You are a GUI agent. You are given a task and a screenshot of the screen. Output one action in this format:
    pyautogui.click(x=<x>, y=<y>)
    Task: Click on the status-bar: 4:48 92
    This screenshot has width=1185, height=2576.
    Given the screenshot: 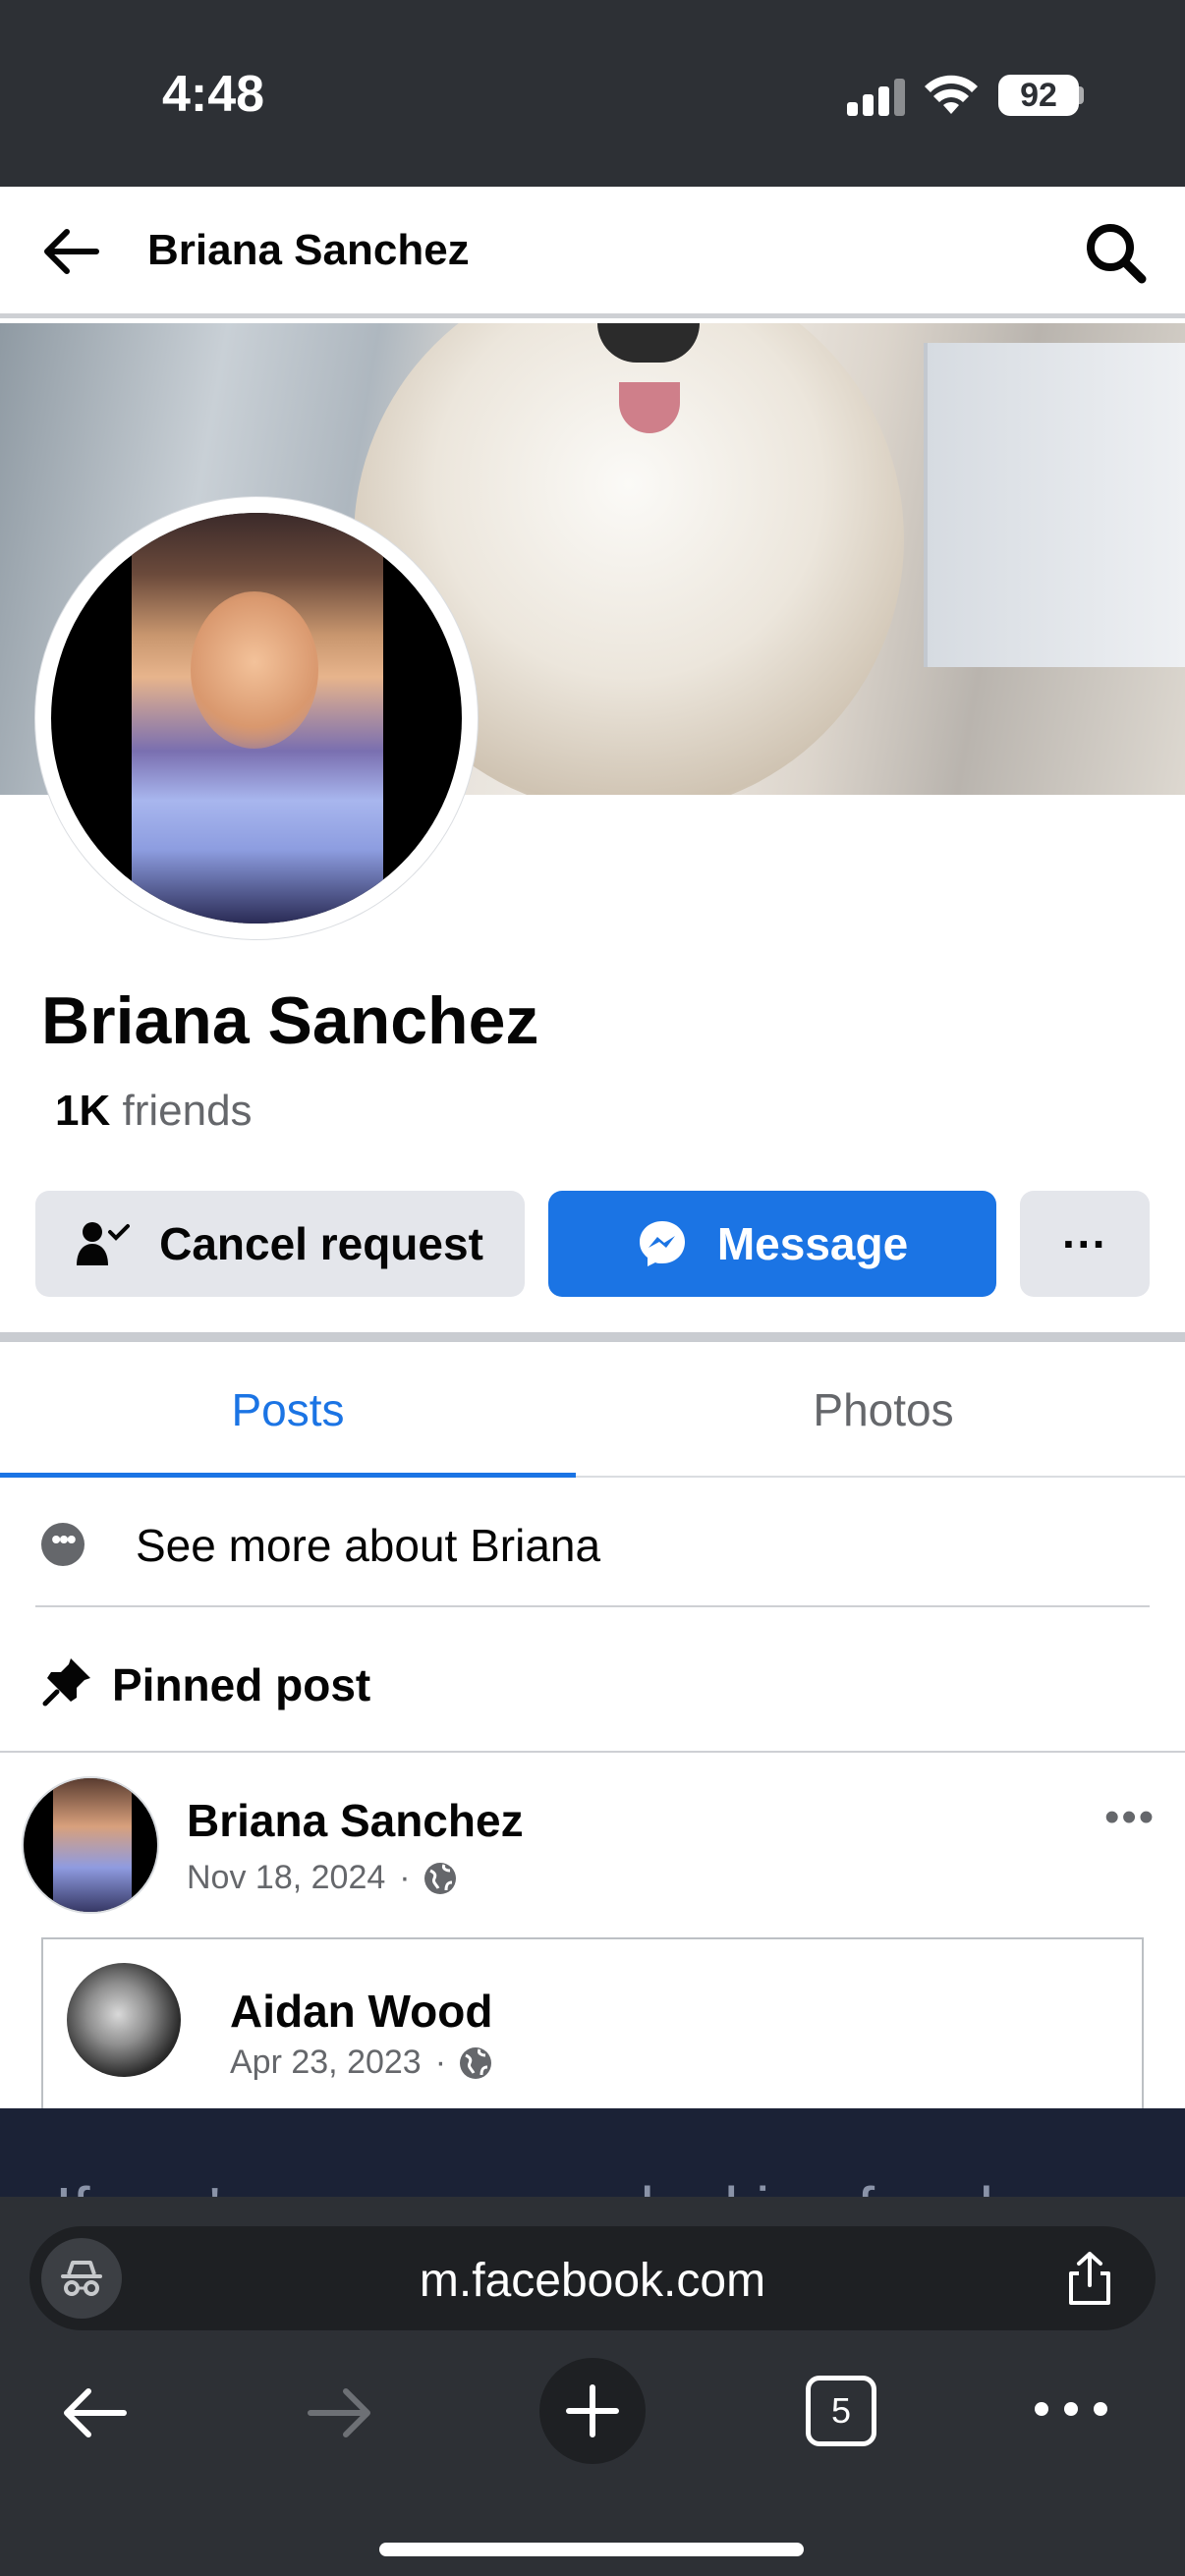 What is the action you would take?
    pyautogui.click(x=592, y=93)
    